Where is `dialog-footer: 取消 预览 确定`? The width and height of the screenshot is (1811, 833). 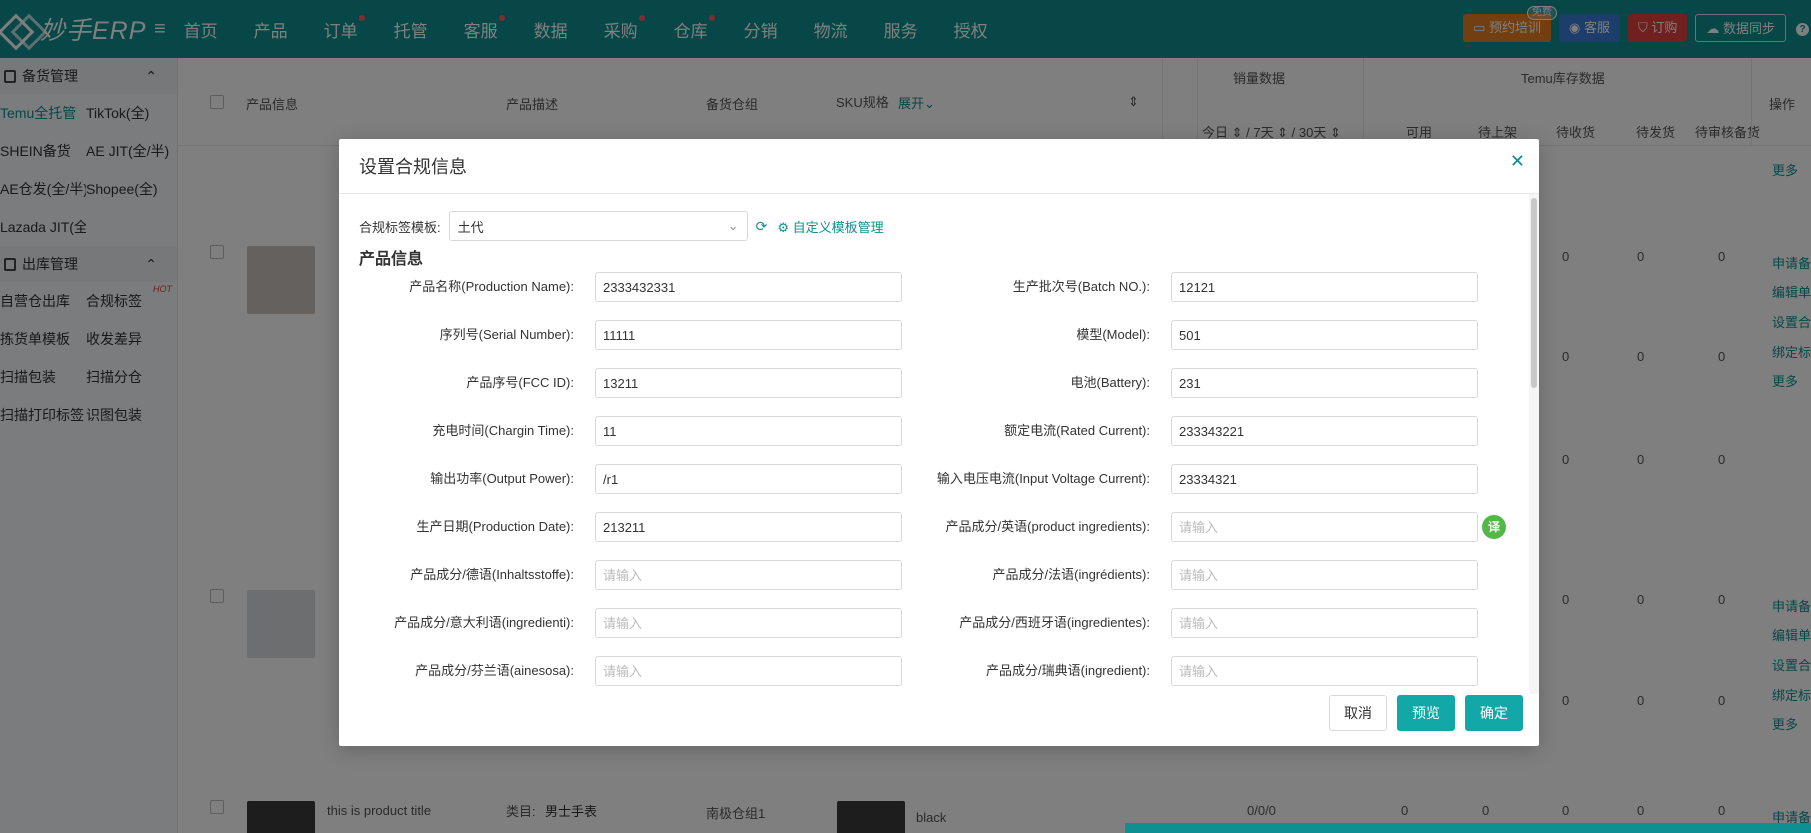 dialog-footer: 取消 预览 确定 is located at coordinates (1426, 713).